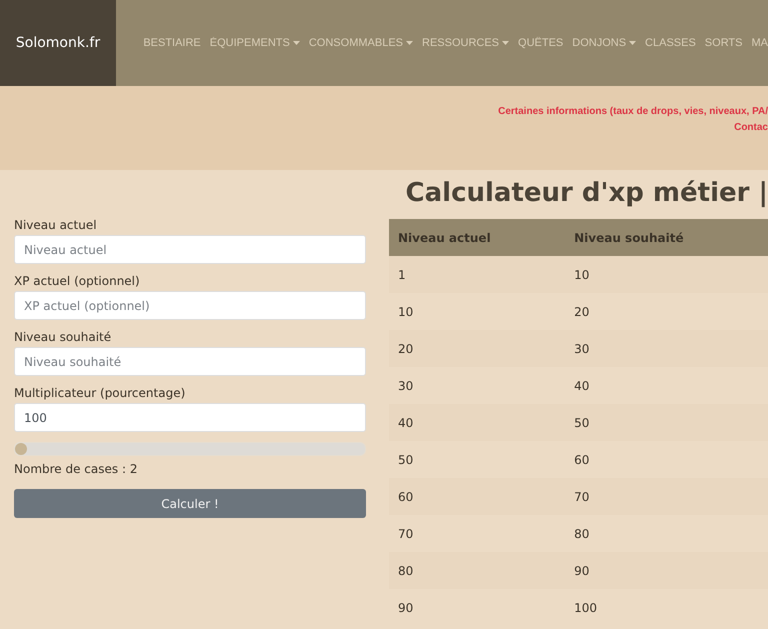 The image size is (768, 629). Describe the element at coordinates (190, 449) in the screenshot. I see `range-slider` at that location.